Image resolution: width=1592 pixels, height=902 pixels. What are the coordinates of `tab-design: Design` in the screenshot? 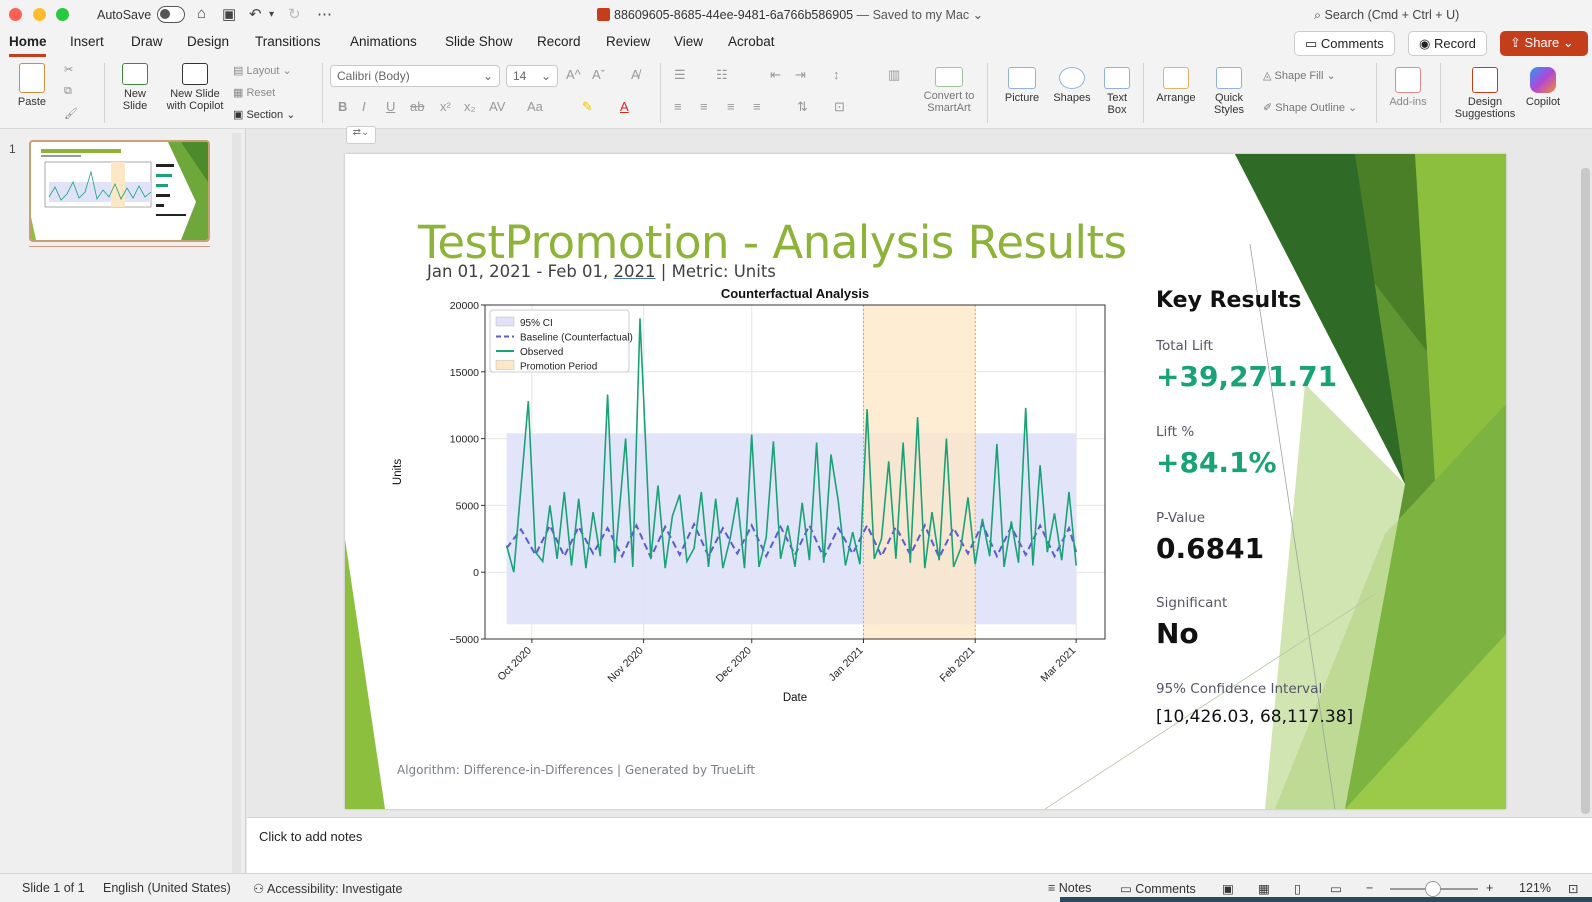 It's located at (208, 41).